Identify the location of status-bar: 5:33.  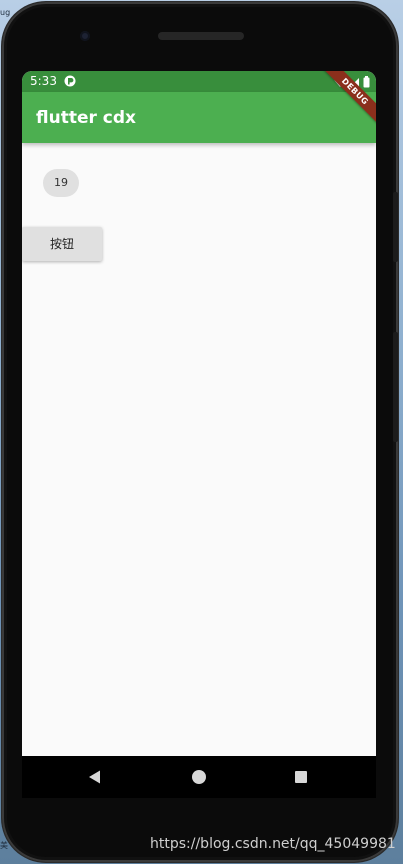
(199, 81).